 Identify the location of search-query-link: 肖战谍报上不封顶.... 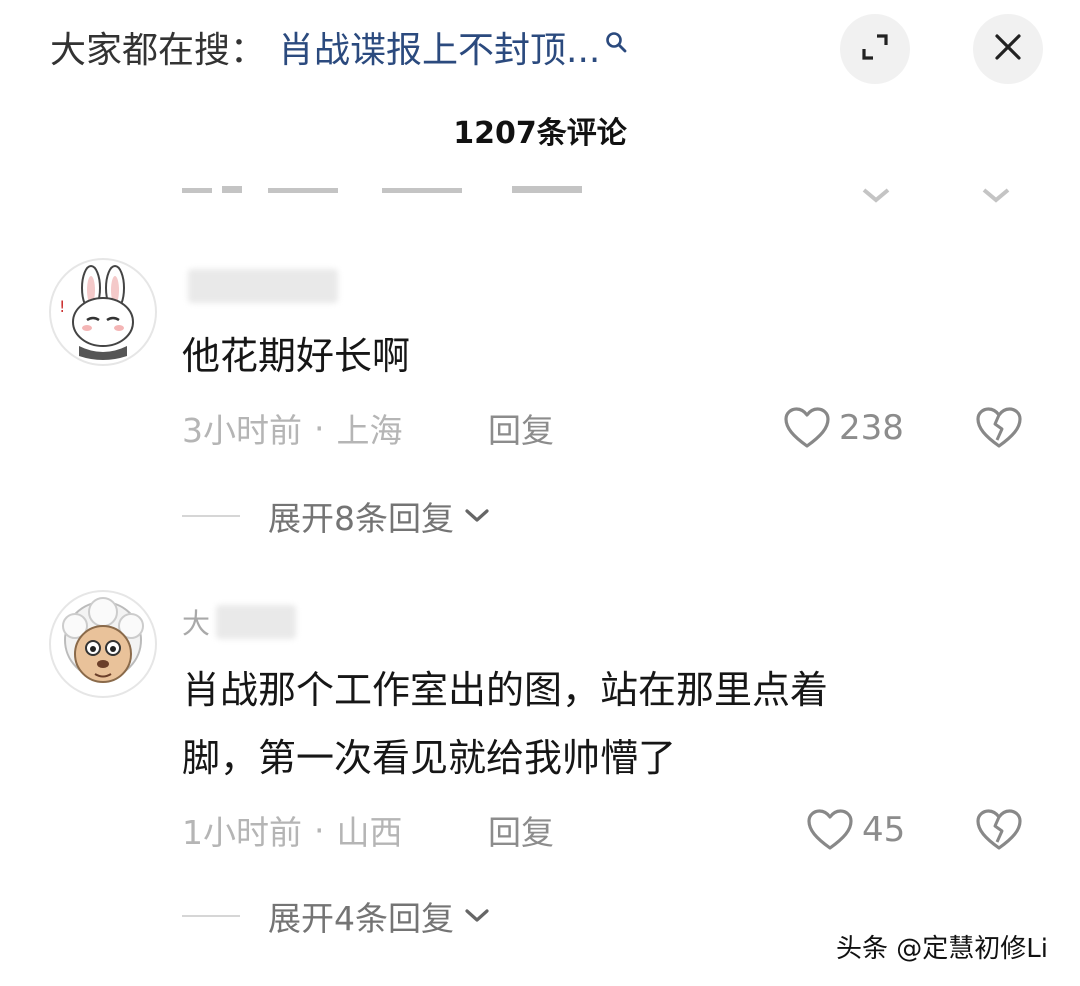
(439, 47).